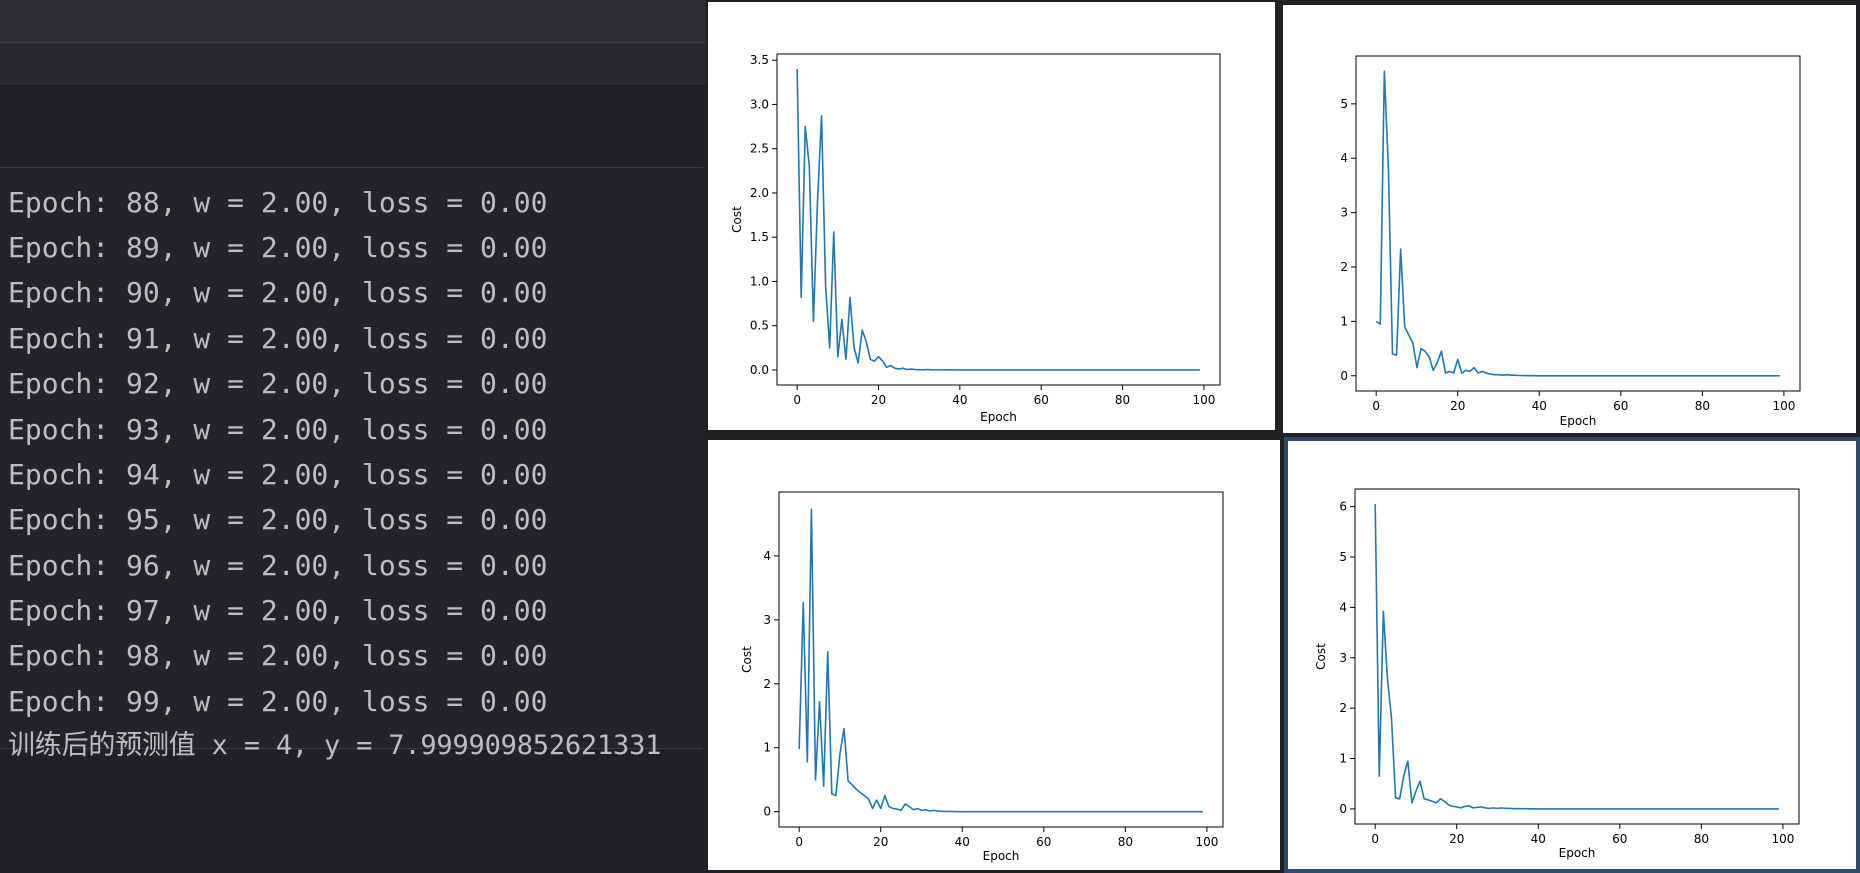  I want to click on cost-chart-3: 0 20 40 60 80 100 0 1 2 3 4 Epoch Cost, so click(982, 677).